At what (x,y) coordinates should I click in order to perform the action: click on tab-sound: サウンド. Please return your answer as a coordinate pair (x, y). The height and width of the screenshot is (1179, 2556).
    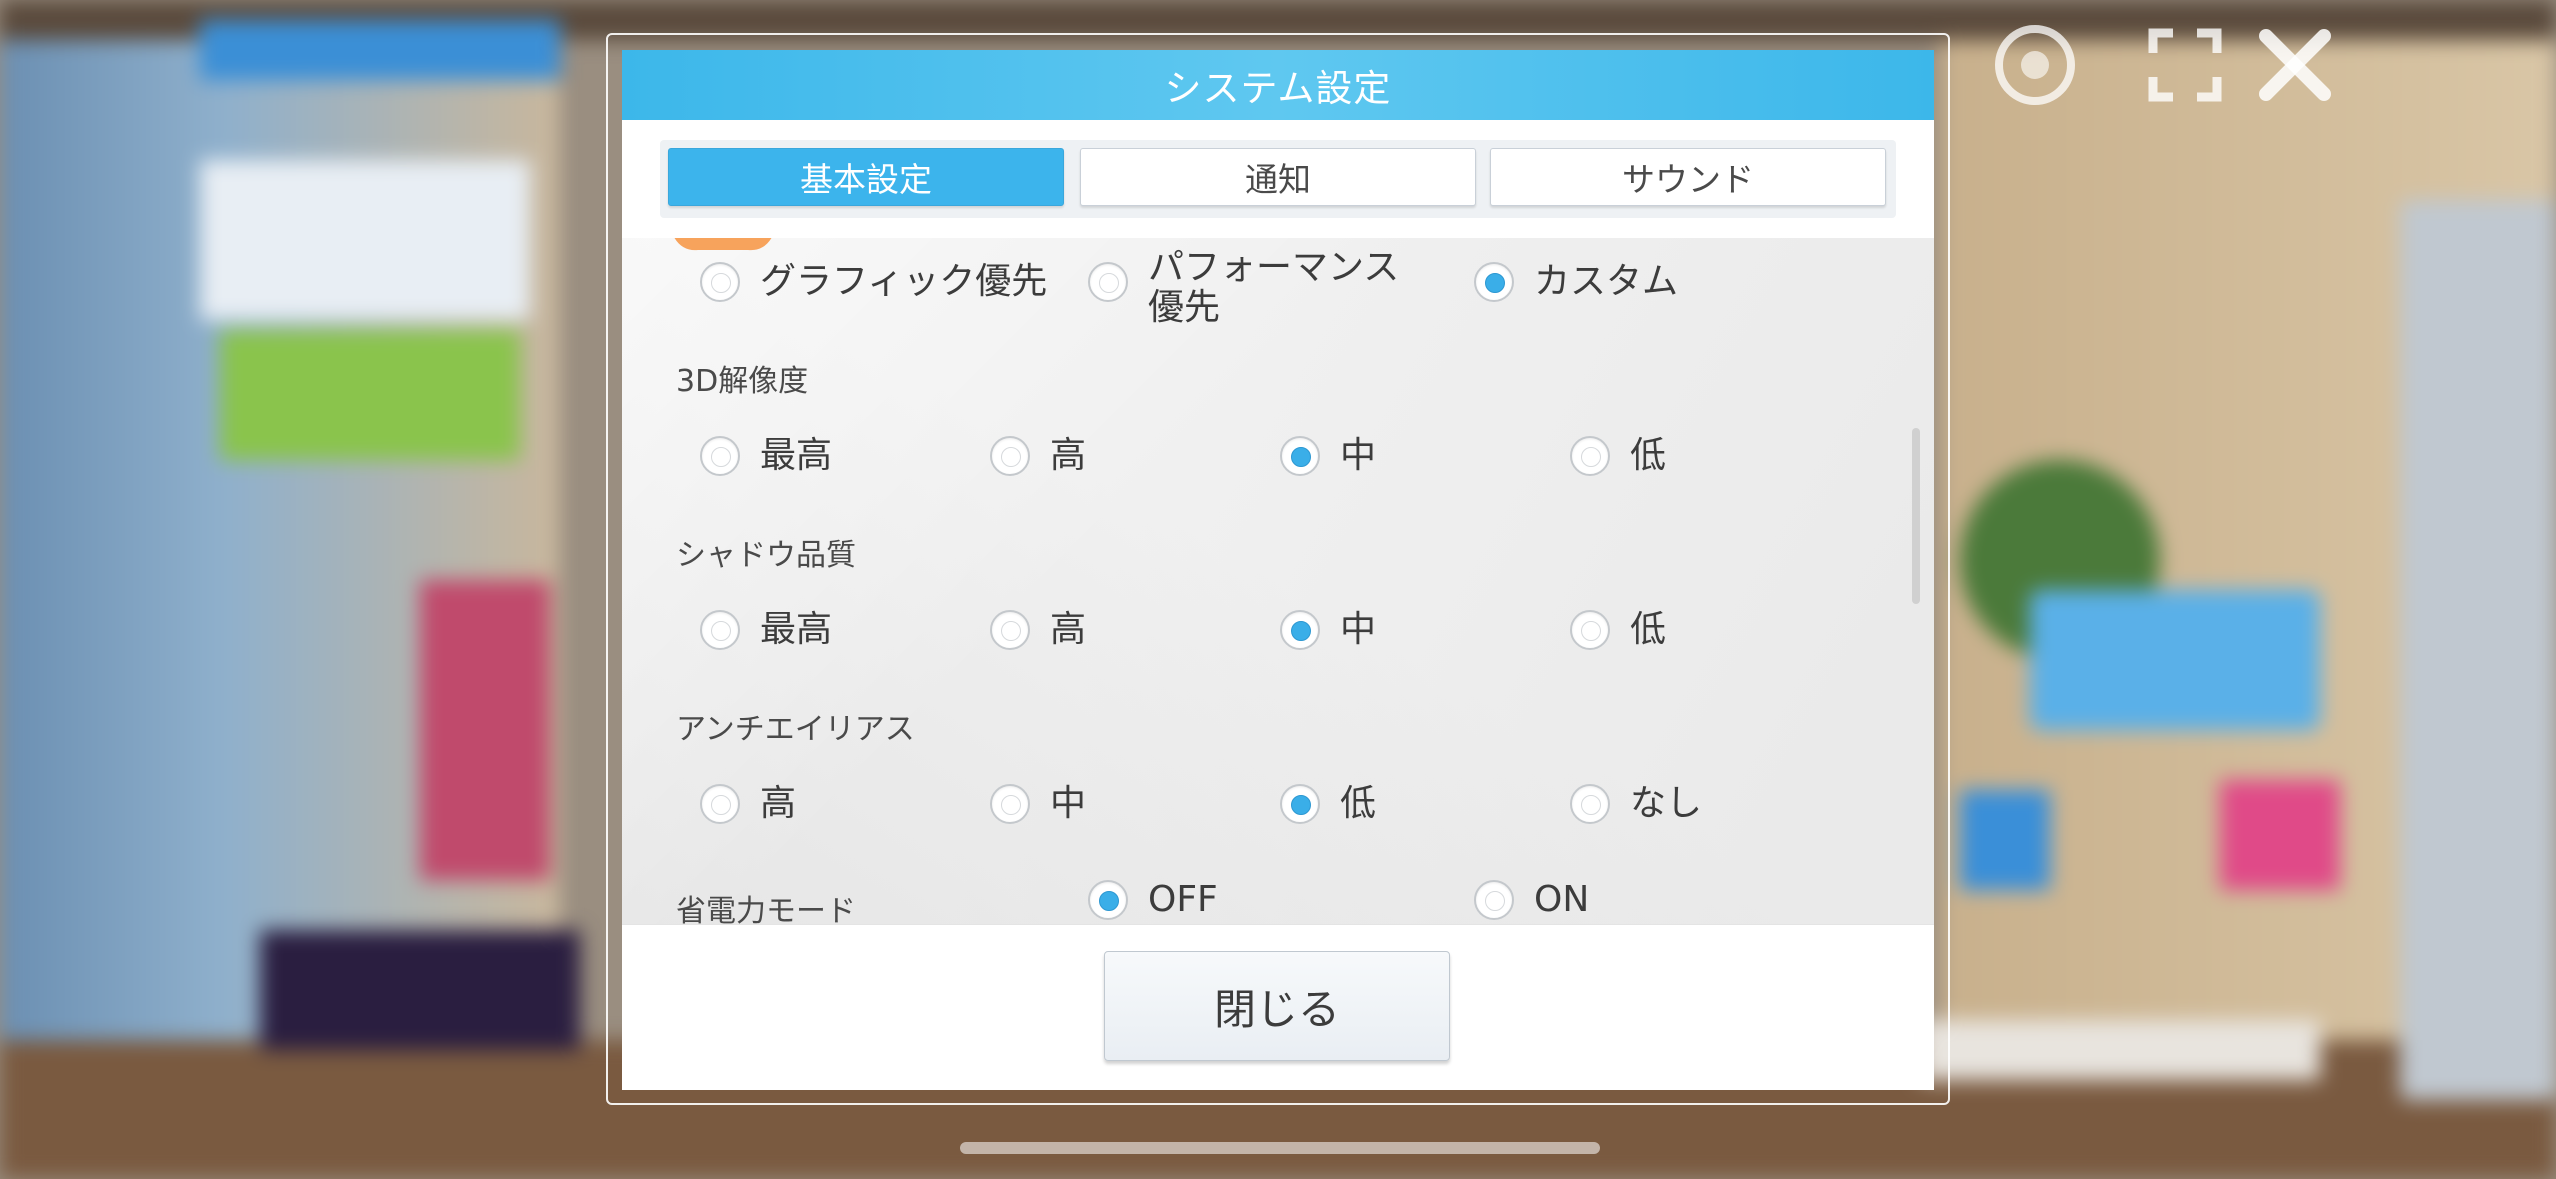
    Looking at the image, I should click on (1688, 177).